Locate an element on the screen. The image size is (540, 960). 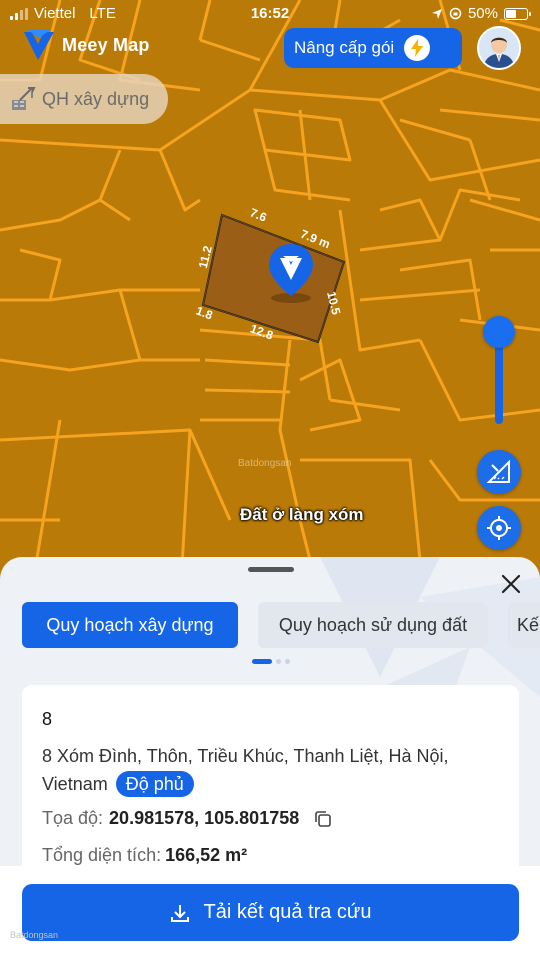
parcel-number: 8 is located at coordinates (47, 719).